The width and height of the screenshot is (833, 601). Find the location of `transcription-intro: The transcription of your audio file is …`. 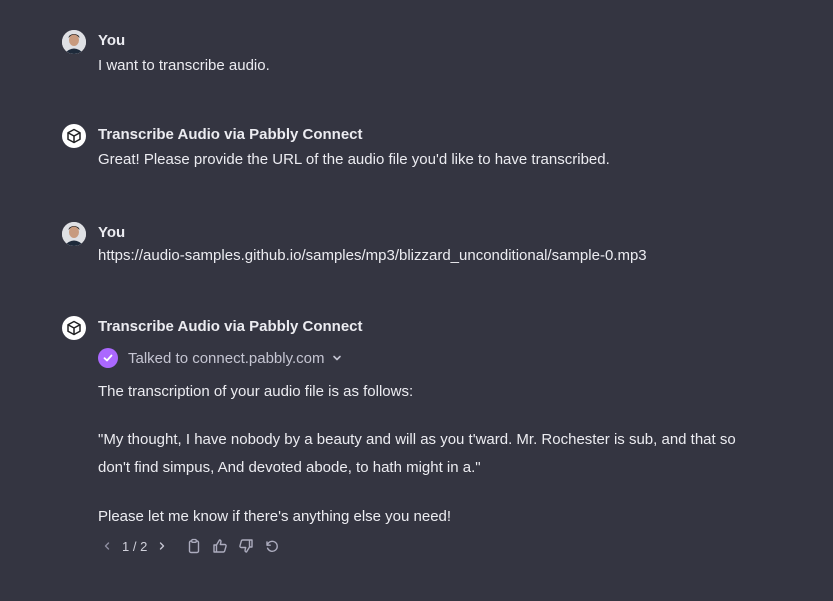

transcription-intro: The transcription of your audio file is … is located at coordinates (256, 391).